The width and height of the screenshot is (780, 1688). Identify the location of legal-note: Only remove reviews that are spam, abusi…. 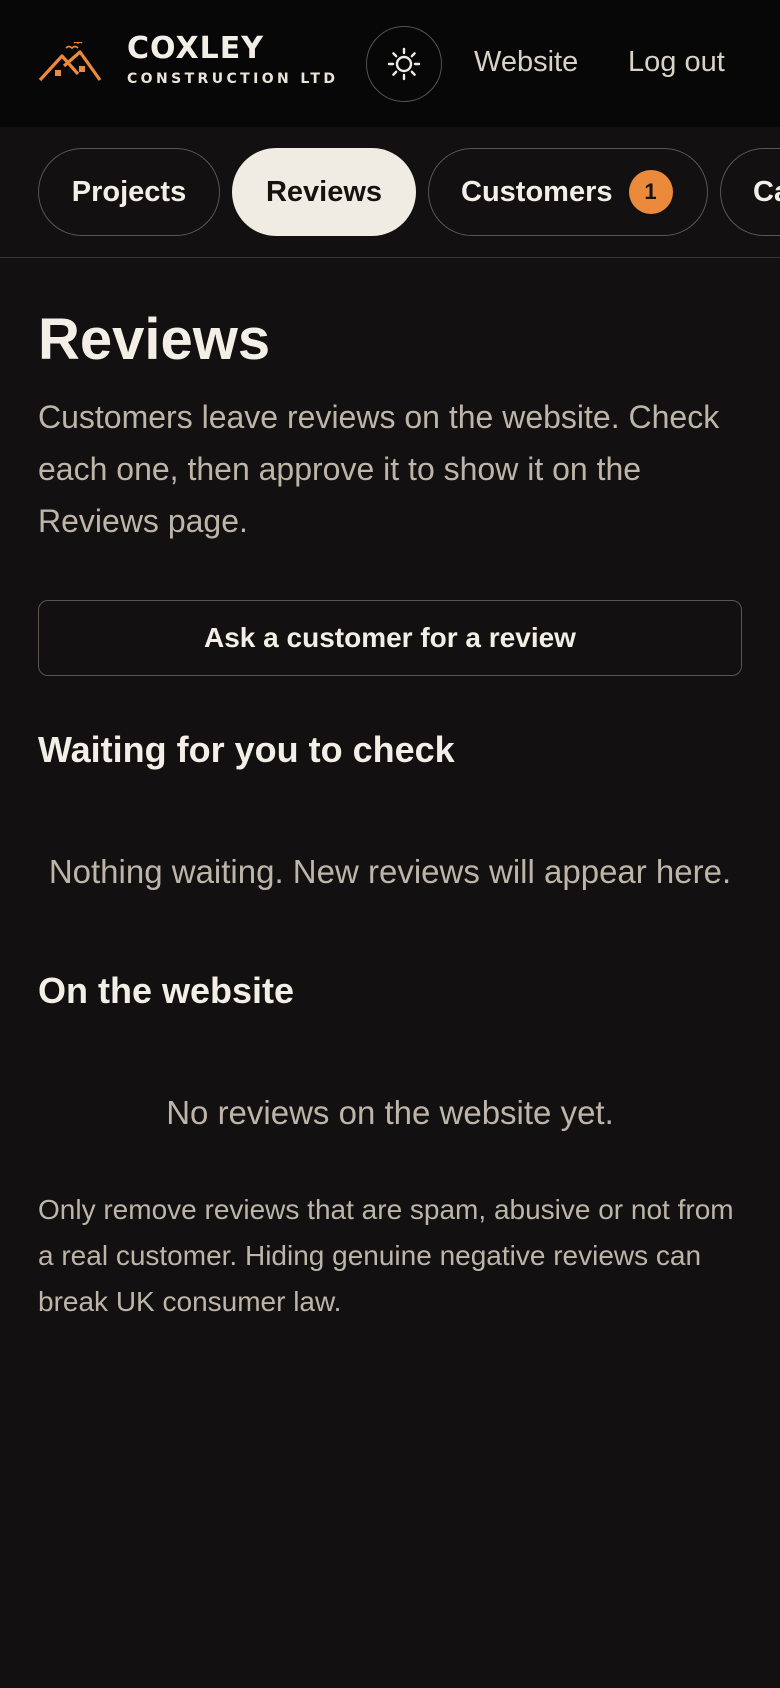
(386, 1255).